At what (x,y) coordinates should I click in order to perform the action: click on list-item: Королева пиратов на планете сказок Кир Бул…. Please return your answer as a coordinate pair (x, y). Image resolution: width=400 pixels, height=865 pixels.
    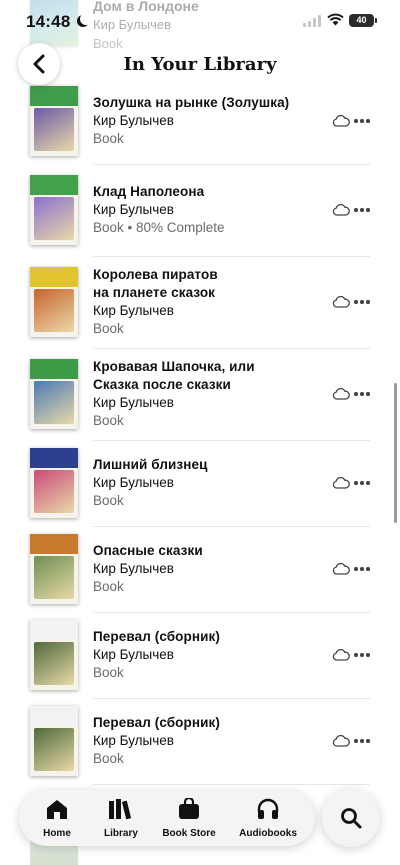
    Looking at the image, I should click on (200, 302).